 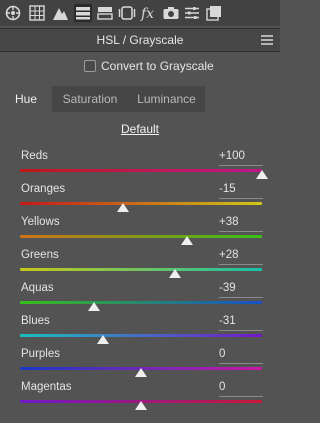 I want to click on panel-header: HSL / Grayscale, so click(x=140, y=40).